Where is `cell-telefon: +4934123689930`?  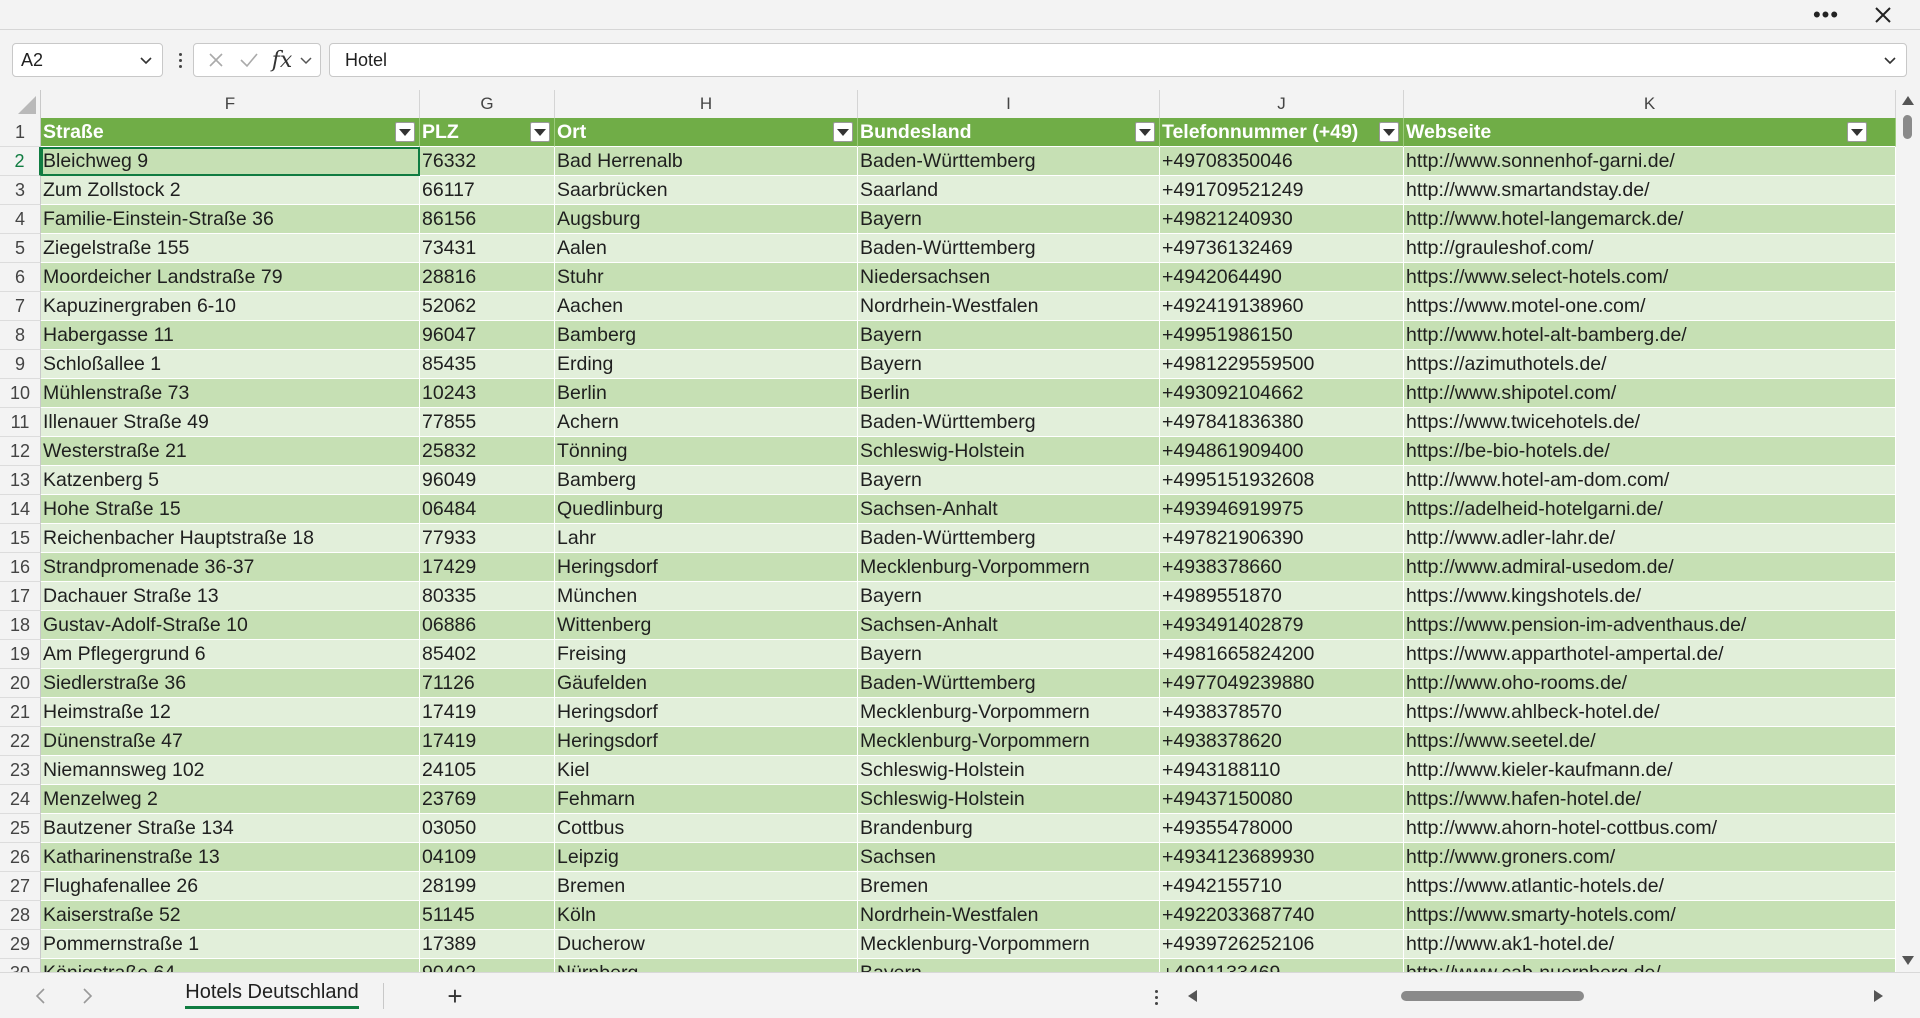
cell-telefon: +4934123689930 is located at coordinates (1282, 857).